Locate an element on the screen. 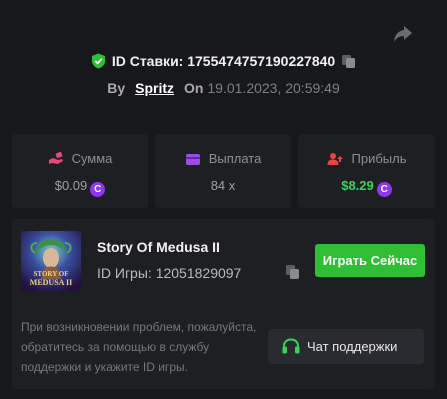 This screenshot has height=399, width=447. bet-author-line: By Spritz On 19.01.2023, 20:59:49 is located at coordinates (223, 88).